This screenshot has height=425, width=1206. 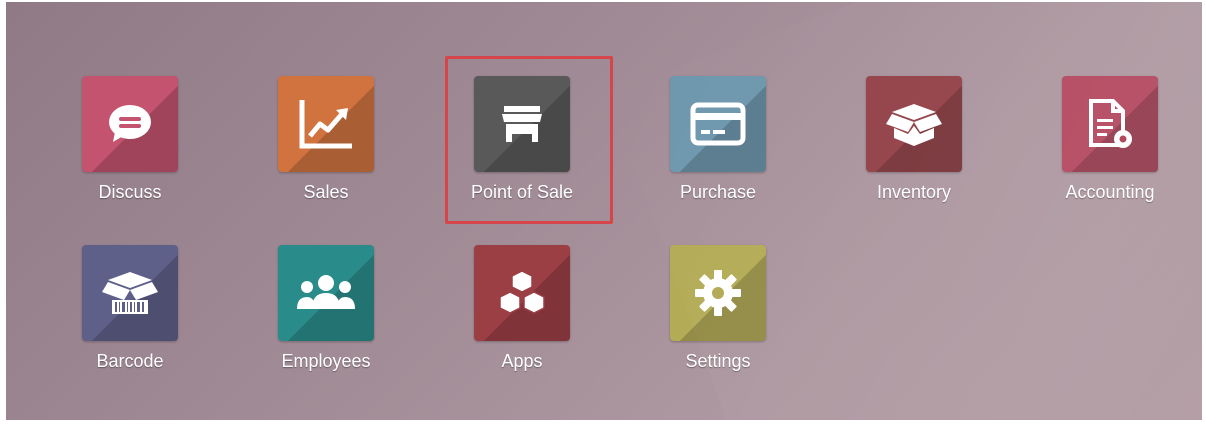 I want to click on app-discuss: Discuss, so click(x=130, y=151).